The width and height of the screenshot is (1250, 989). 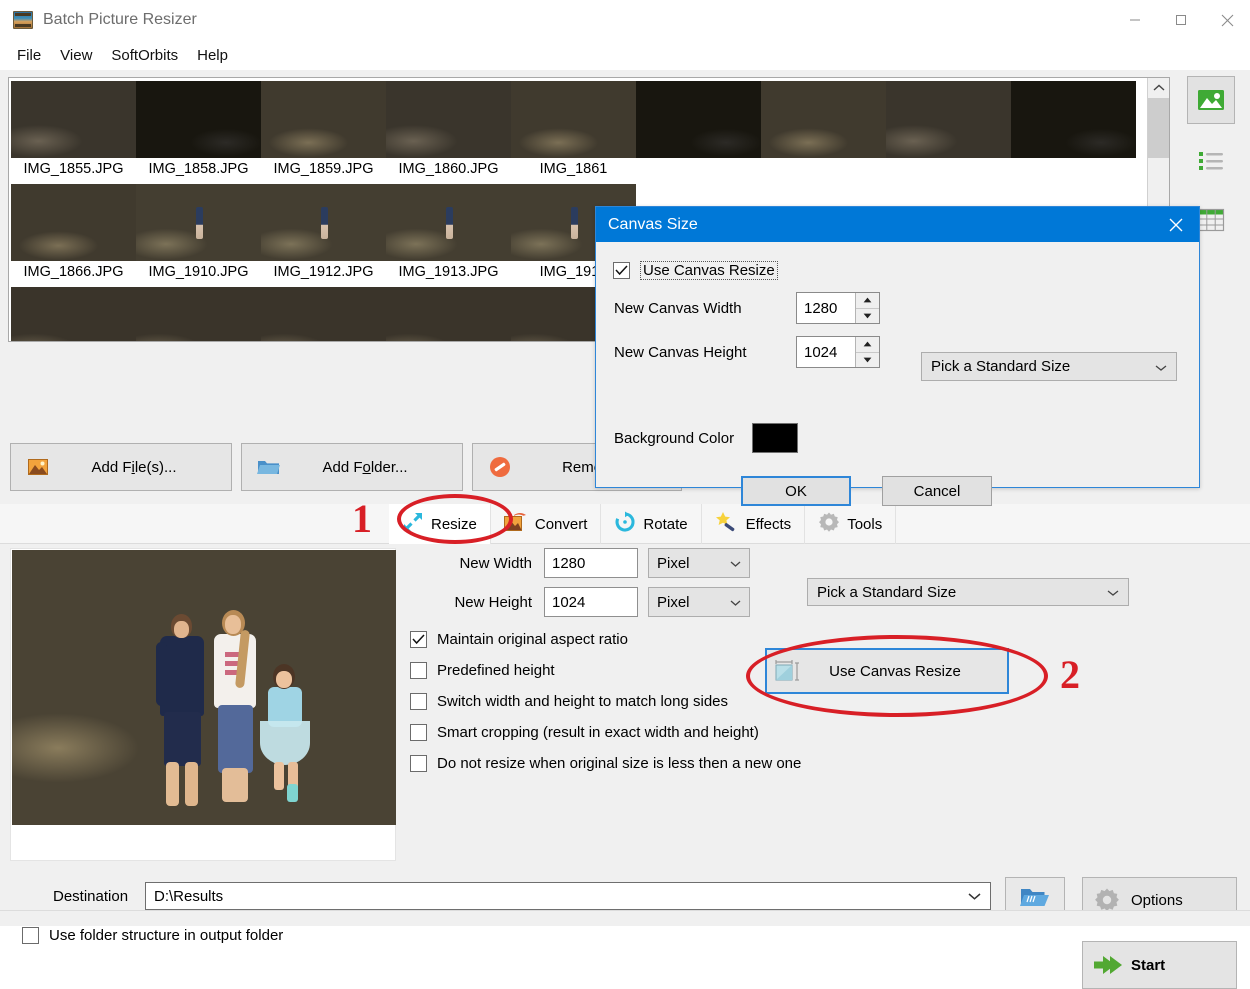 I want to click on new-width-input: 1280, so click(x=591, y=563).